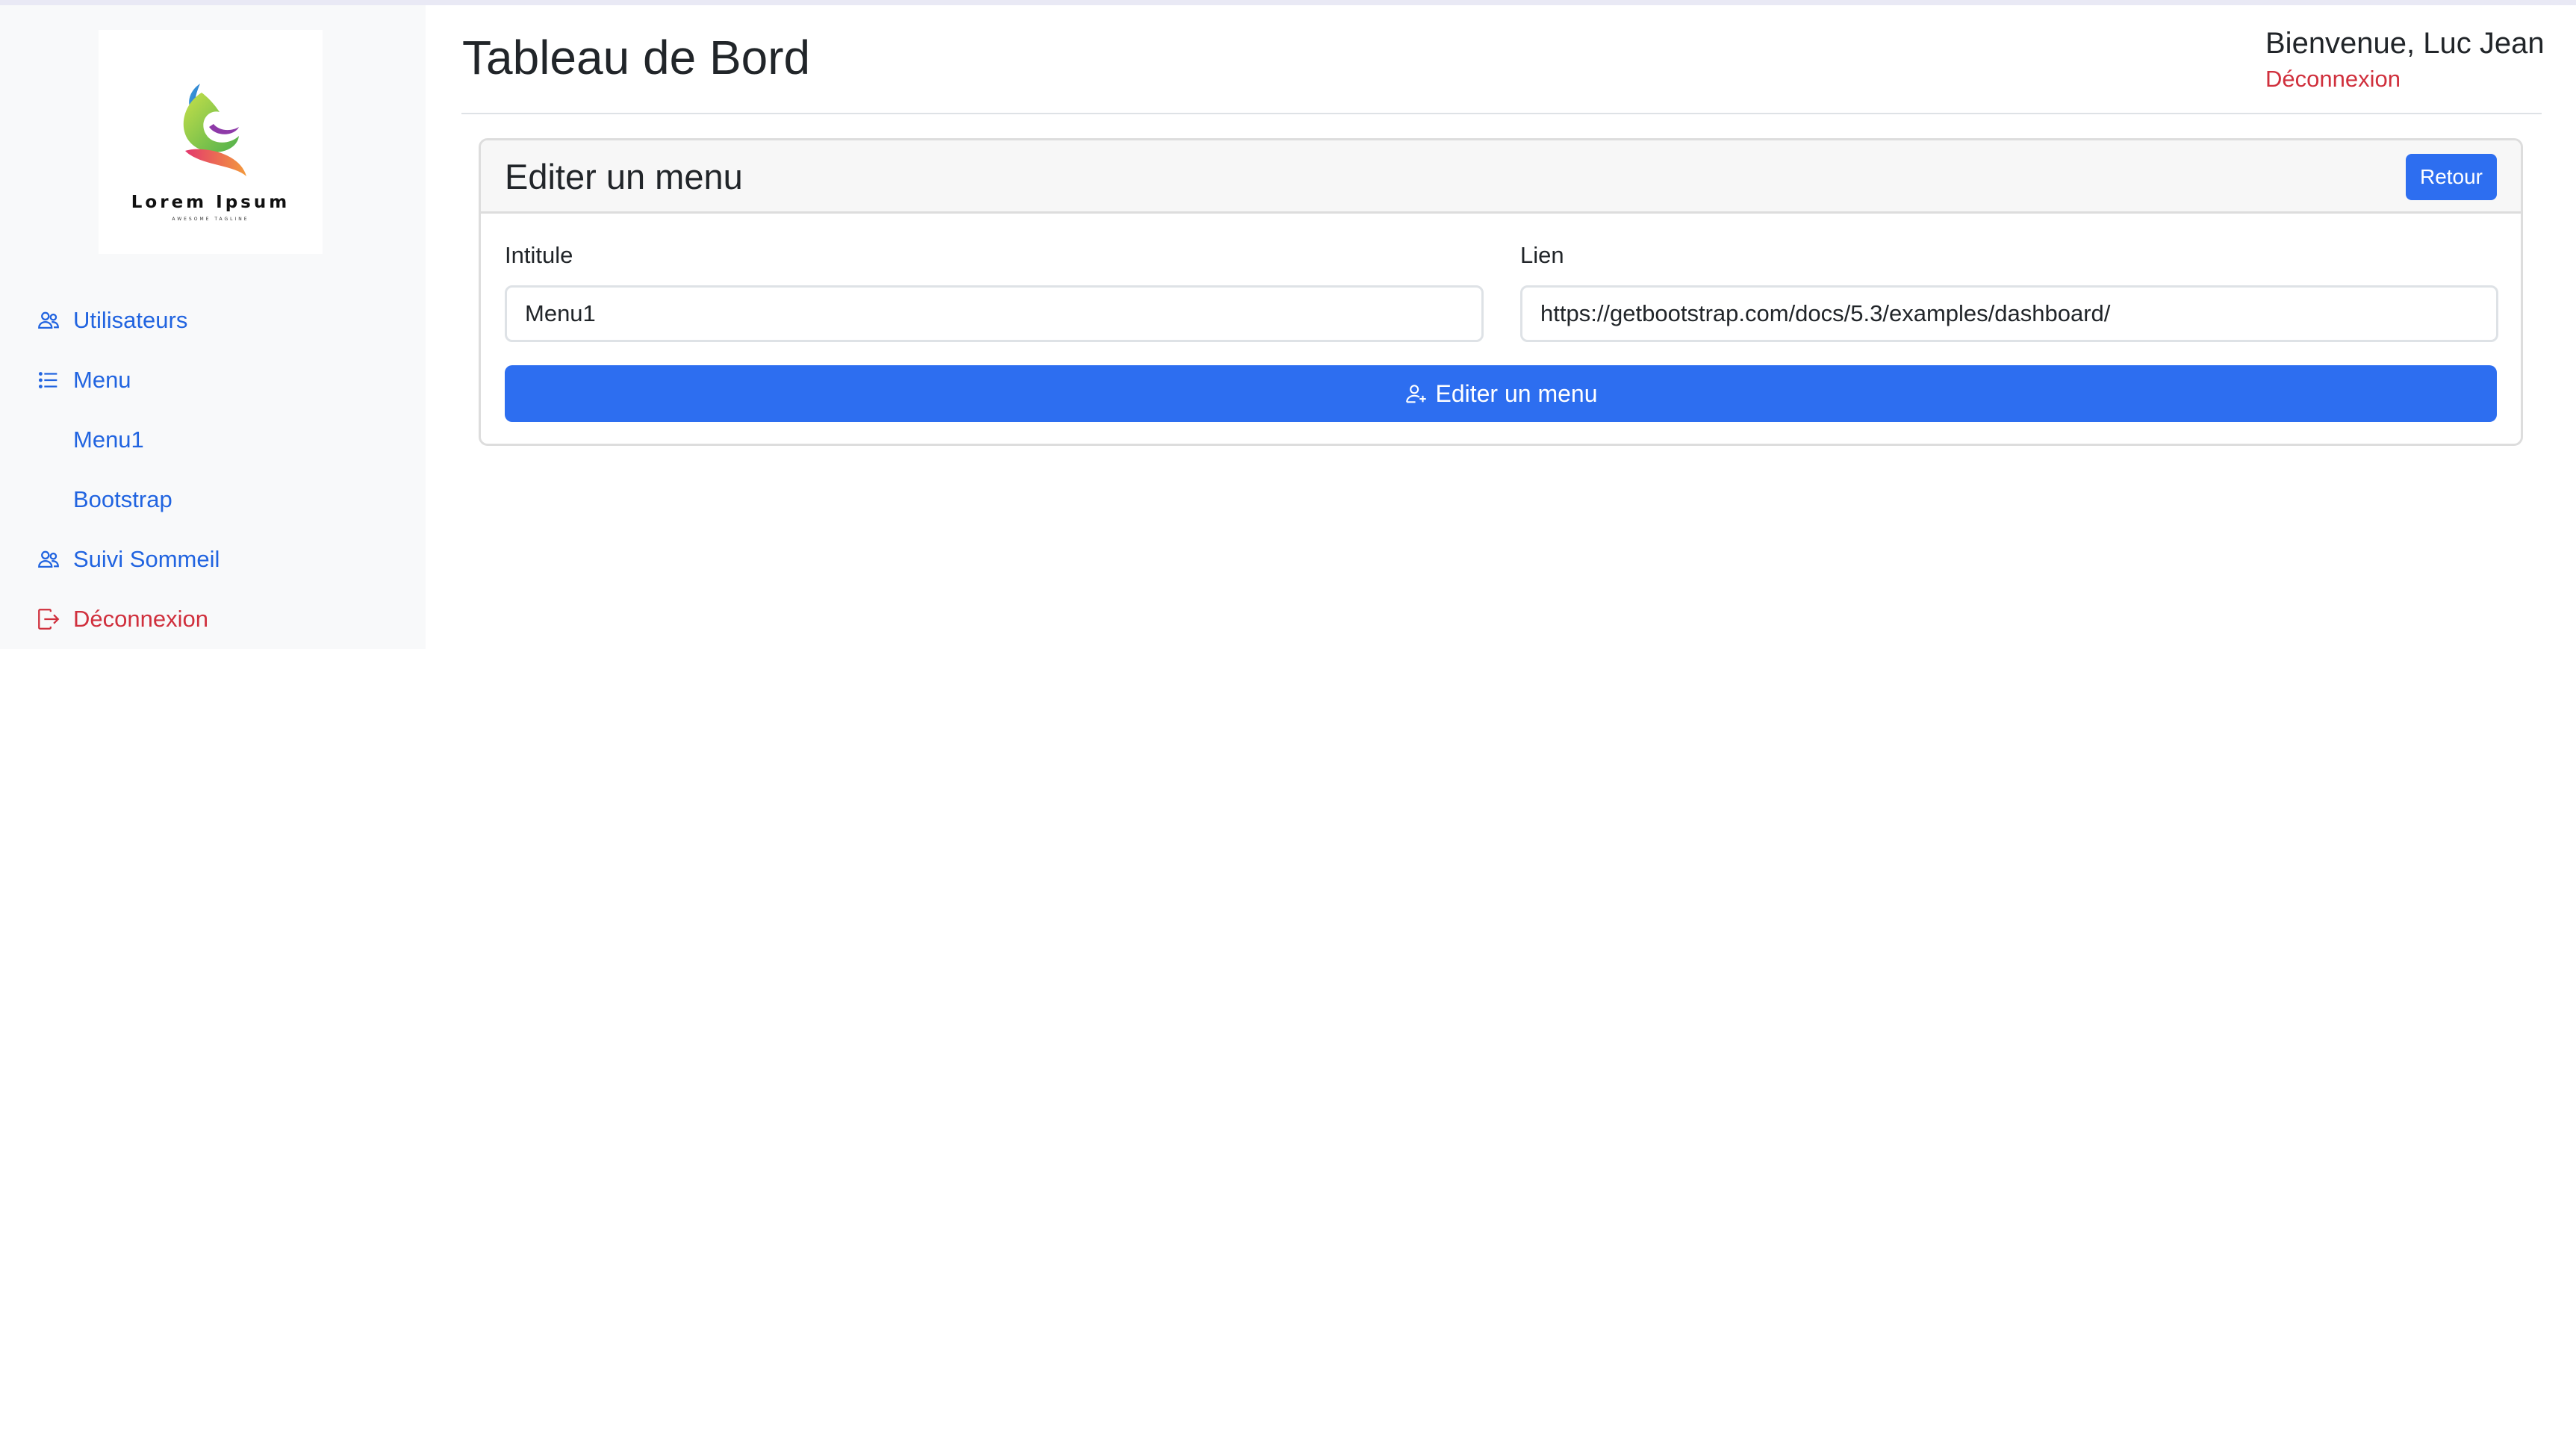 This screenshot has height=1437, width=2576. What do you see at coordinates (130, 320) in the screenshot?
I see `sidebar-item-label: Utilisateurs` at bounding box center [130, 320].